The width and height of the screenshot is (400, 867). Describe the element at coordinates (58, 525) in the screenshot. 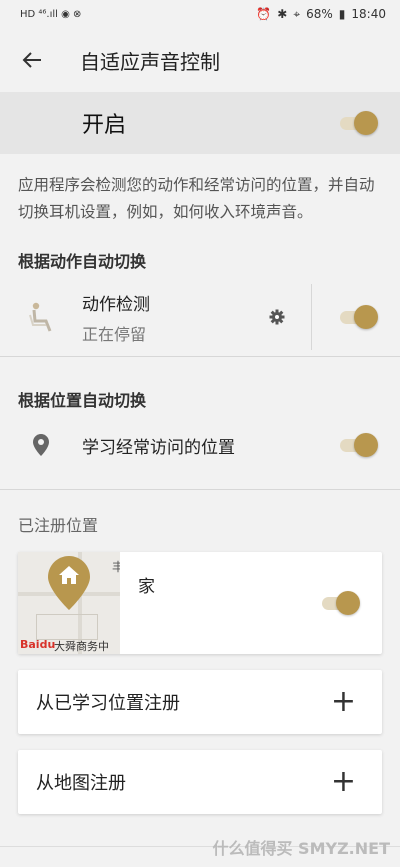

I see `registered-locations-heading: 已注册位置` at that location.